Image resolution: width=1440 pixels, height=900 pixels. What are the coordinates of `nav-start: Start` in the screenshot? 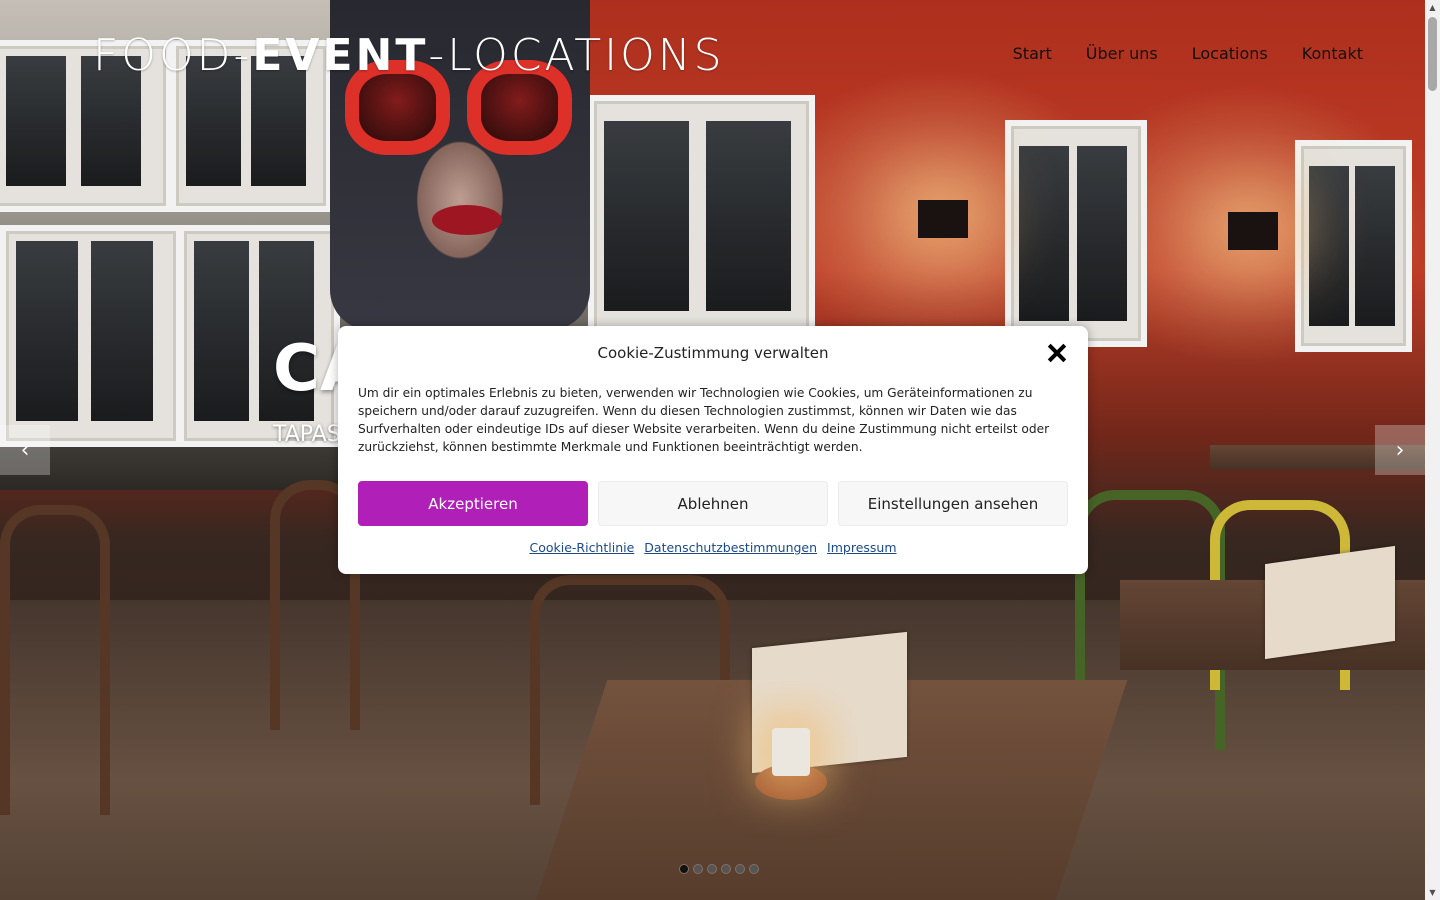 It's located at (1032, 53).